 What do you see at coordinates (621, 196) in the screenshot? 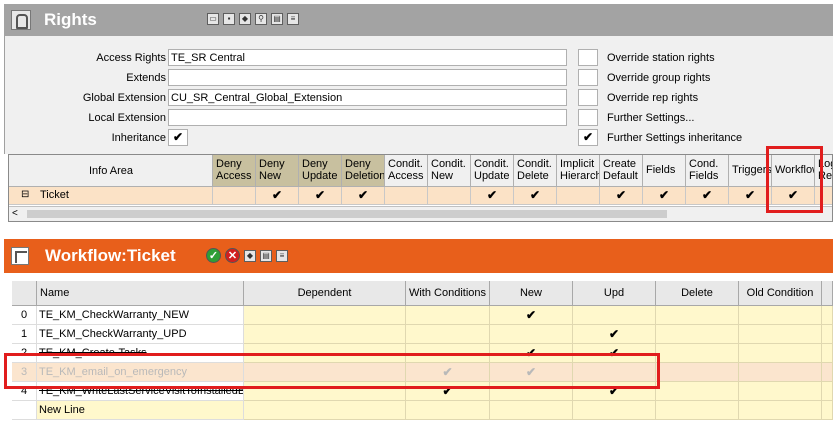
I see `cell-create-default: ✔` at bounding box center [621, 196].